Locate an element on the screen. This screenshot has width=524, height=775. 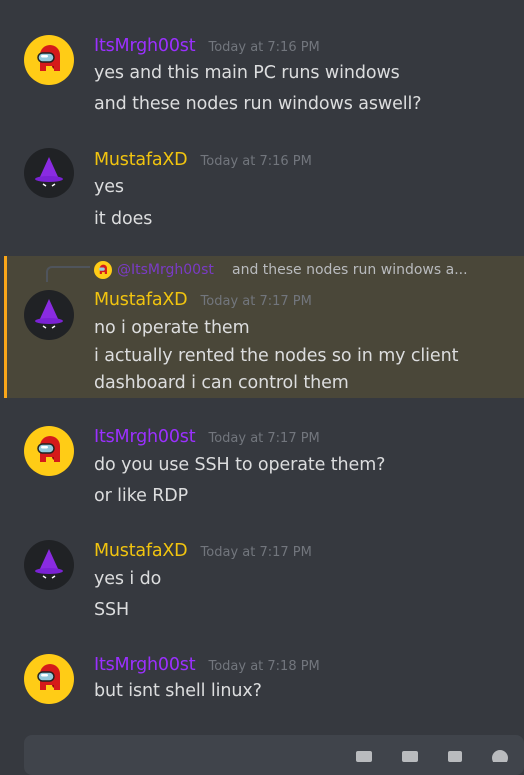
message-text: SSH is located at coordinates (112, 610).